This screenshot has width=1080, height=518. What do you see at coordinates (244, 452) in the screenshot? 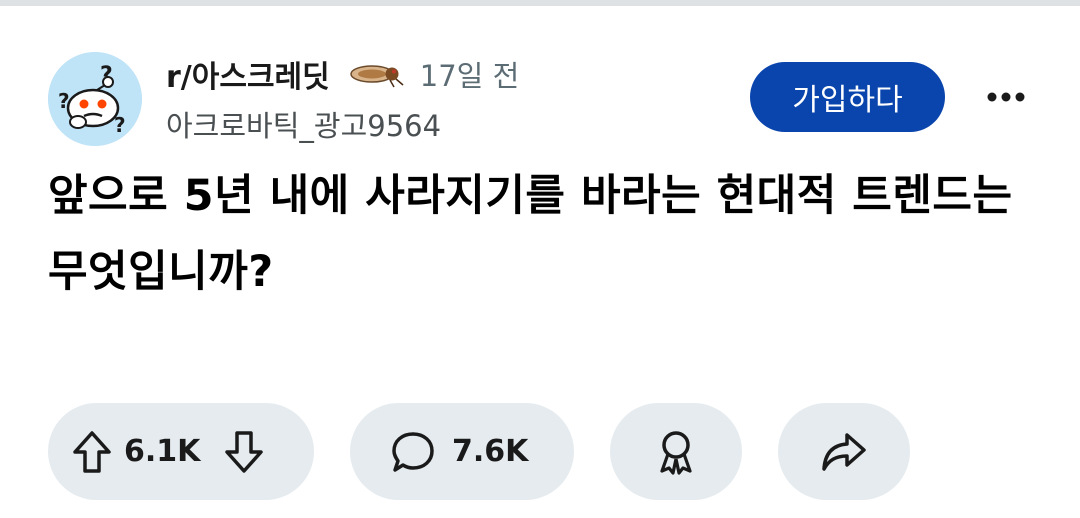
I see `downvote-arrow-icon` at bounding box center [244, 452].